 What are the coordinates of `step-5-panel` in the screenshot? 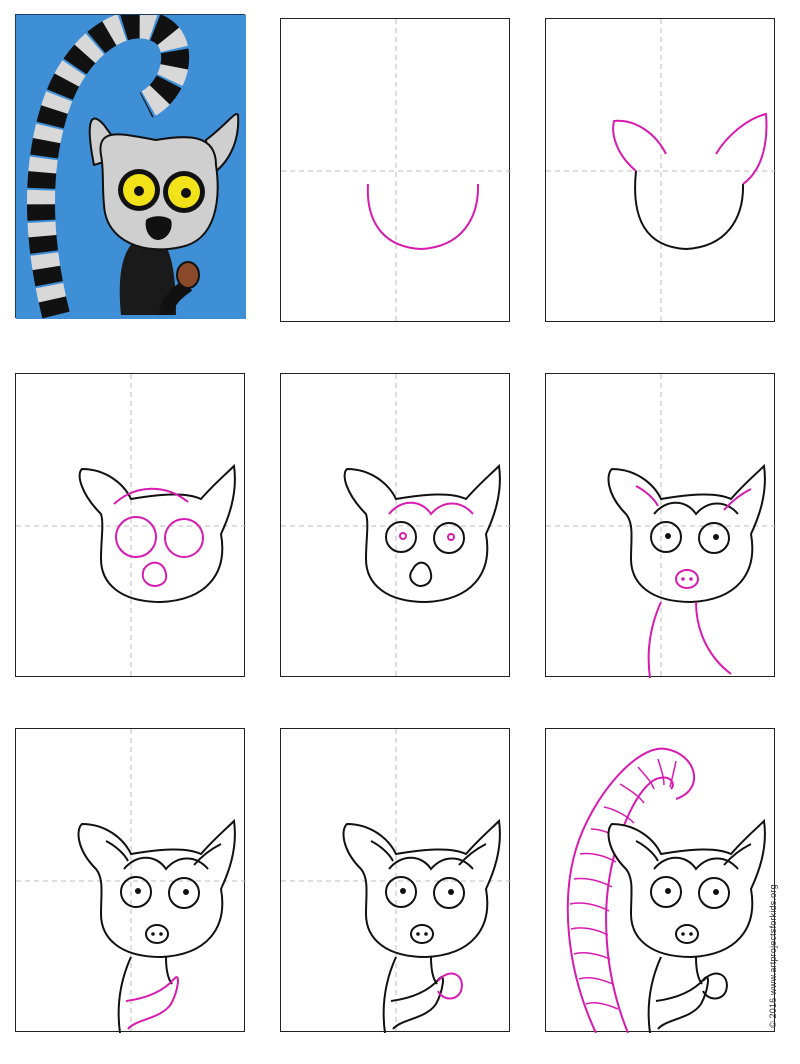 It's located at (660, 525).